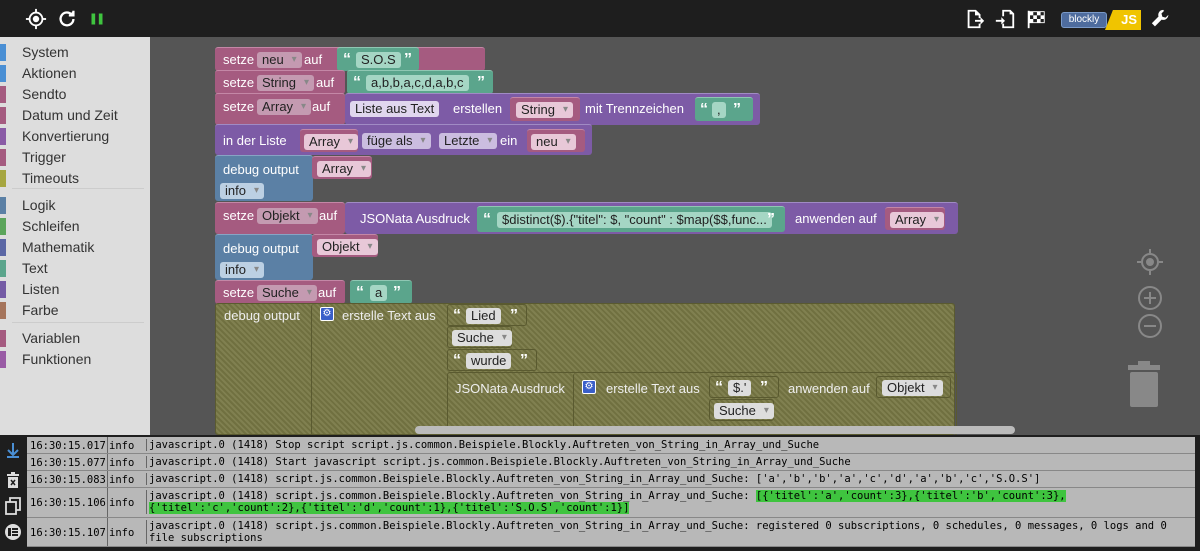 The image size is (1200, 551). Describe the element at coordinates (1005, 19) in the screenshot. I see `import-icon` at that location.